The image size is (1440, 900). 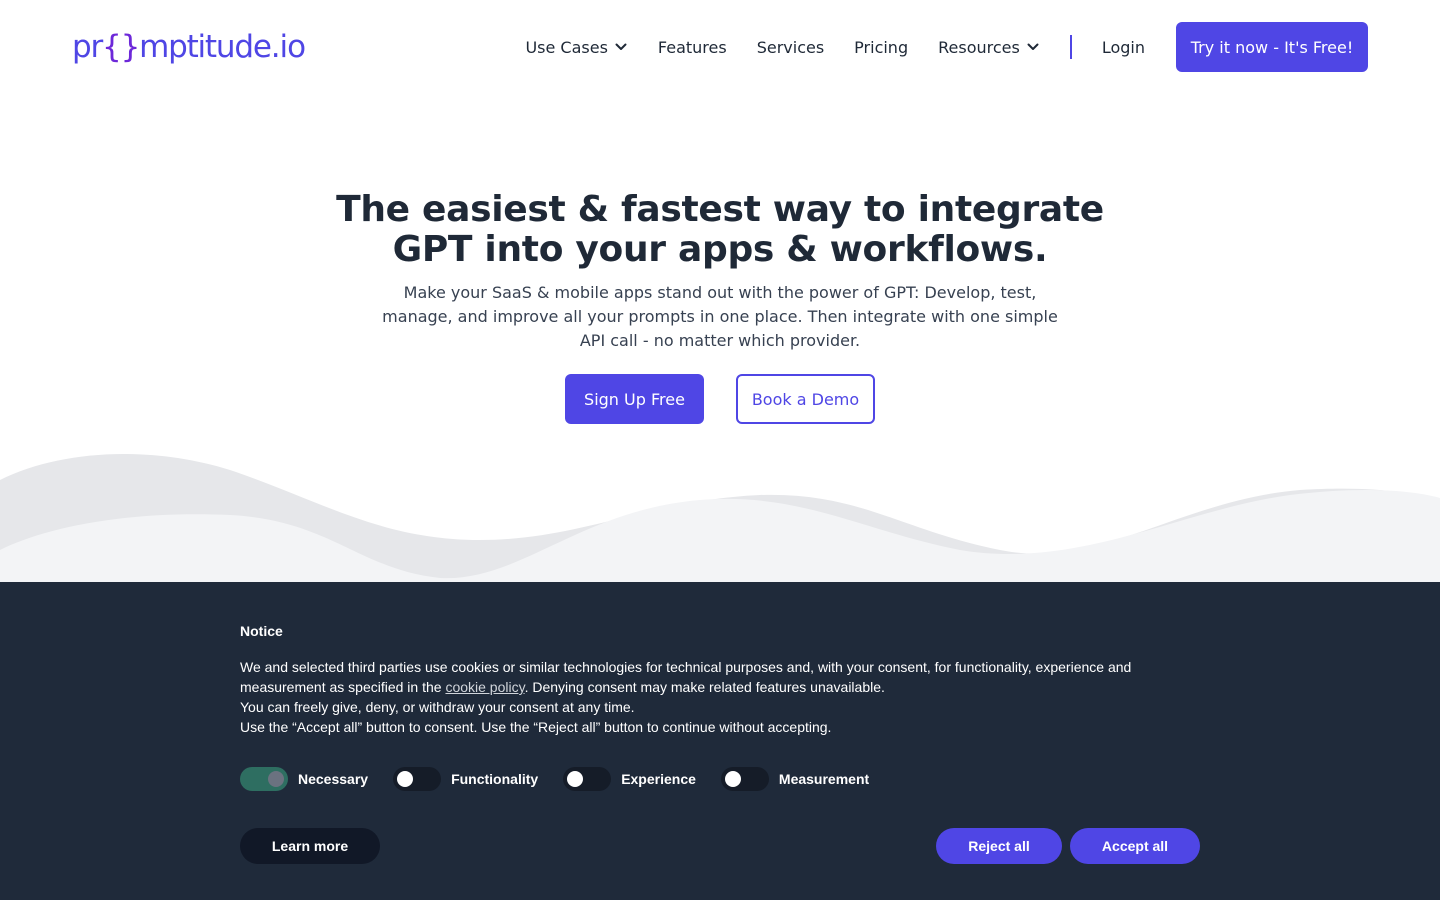 I want to click on cookie-policy-link: cookie policy, so click(x=484, y=687).